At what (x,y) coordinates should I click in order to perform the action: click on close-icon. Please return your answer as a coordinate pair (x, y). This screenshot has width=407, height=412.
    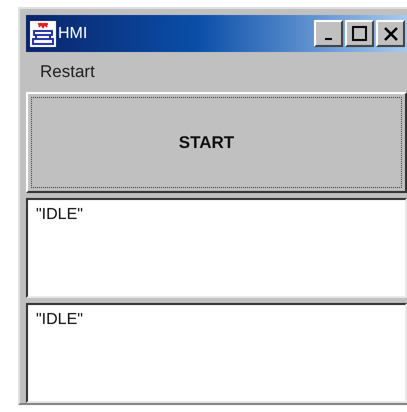
    Looking at the image, I should click on (390, 34).